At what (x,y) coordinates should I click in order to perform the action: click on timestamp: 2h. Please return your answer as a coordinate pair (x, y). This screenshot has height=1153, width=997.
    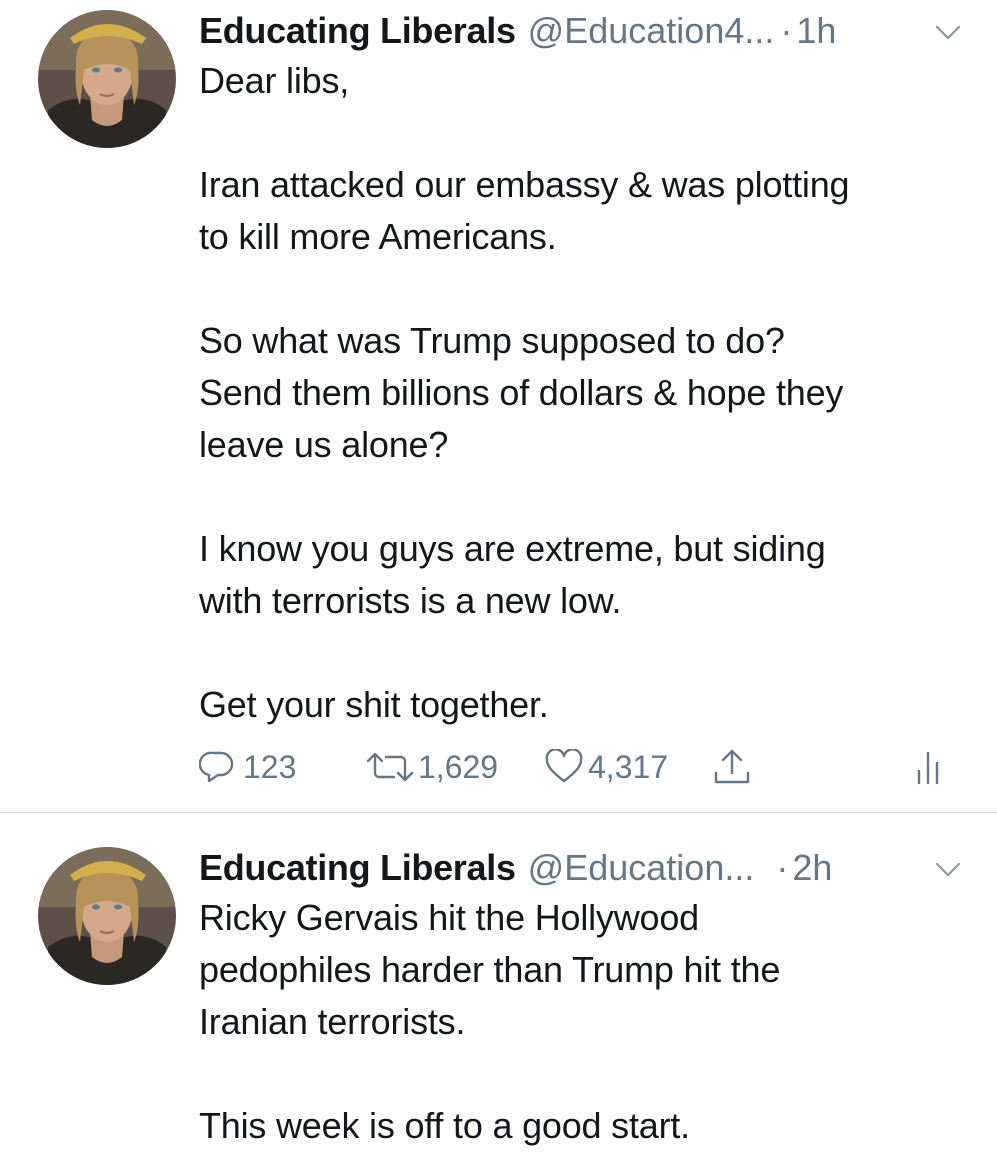
    Looking at the image, I should click on (812, 868).